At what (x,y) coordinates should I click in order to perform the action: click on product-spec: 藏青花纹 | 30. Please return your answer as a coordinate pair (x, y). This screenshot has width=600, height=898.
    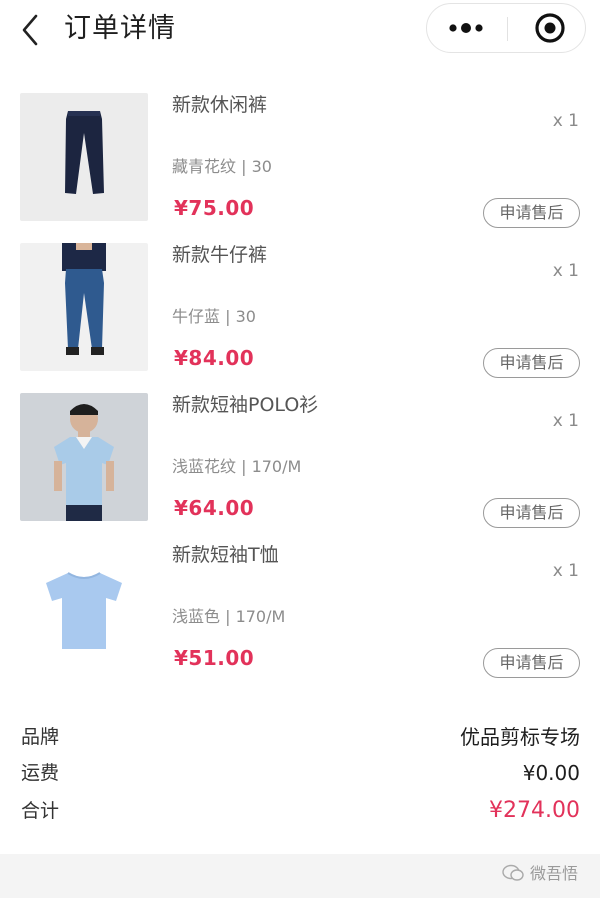
    Looking at the image, I should click on (222, 166).